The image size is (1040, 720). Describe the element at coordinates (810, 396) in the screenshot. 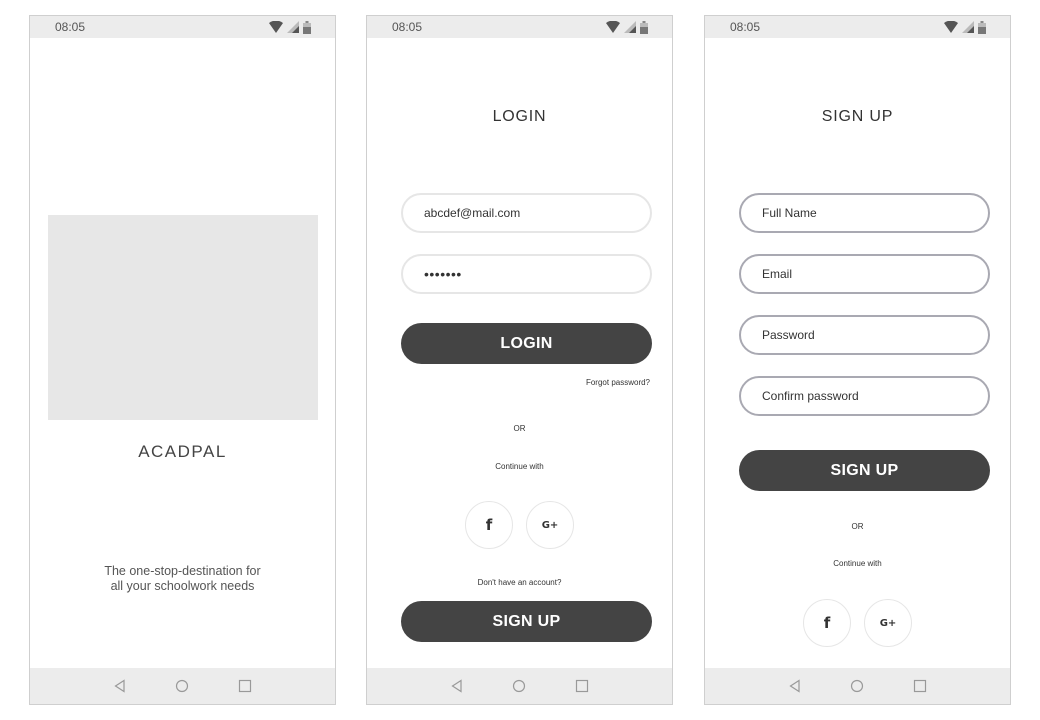

I see `confirm-password-placeholder: Confirm password` at that location.